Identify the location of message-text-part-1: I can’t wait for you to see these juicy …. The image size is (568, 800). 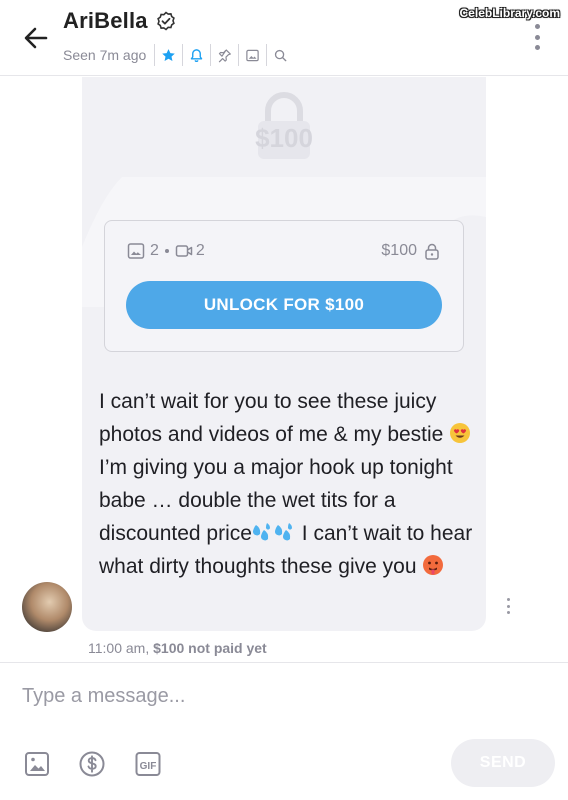
(274, 418).